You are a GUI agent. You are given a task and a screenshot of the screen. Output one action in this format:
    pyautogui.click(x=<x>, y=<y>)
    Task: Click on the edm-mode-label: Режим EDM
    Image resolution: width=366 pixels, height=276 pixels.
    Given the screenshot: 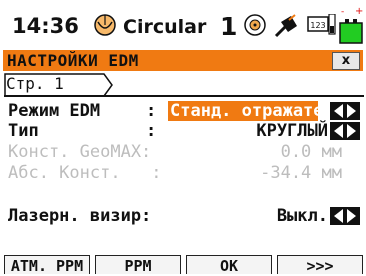 What is the action you would take?
    pyautogui.click(x=54, y=111)
    